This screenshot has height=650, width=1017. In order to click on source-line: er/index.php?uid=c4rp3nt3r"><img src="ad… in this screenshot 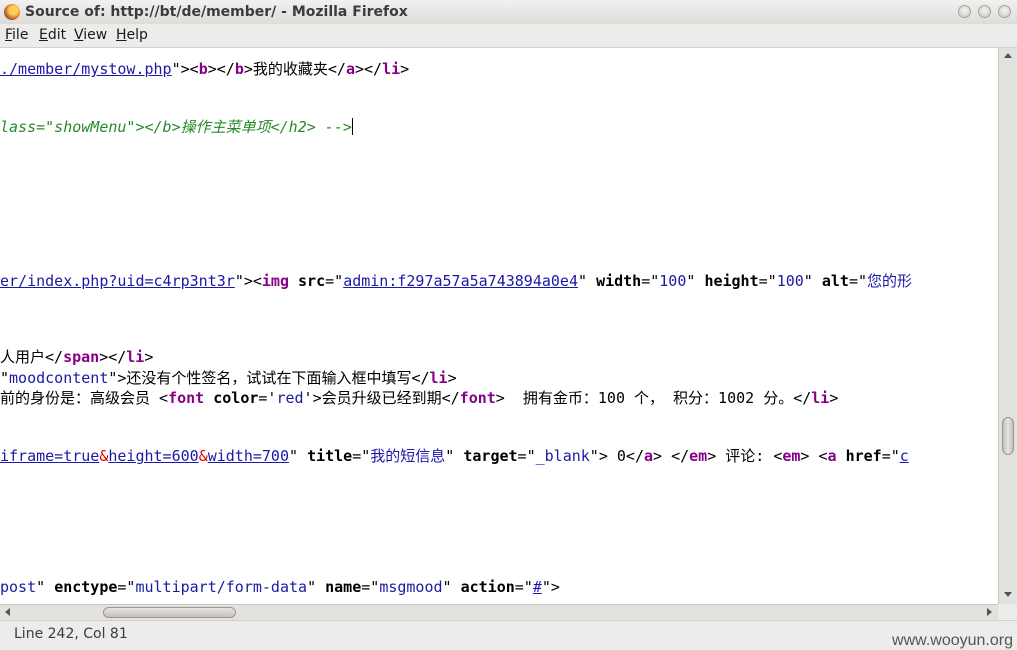, I will do `click(456, 280)`.